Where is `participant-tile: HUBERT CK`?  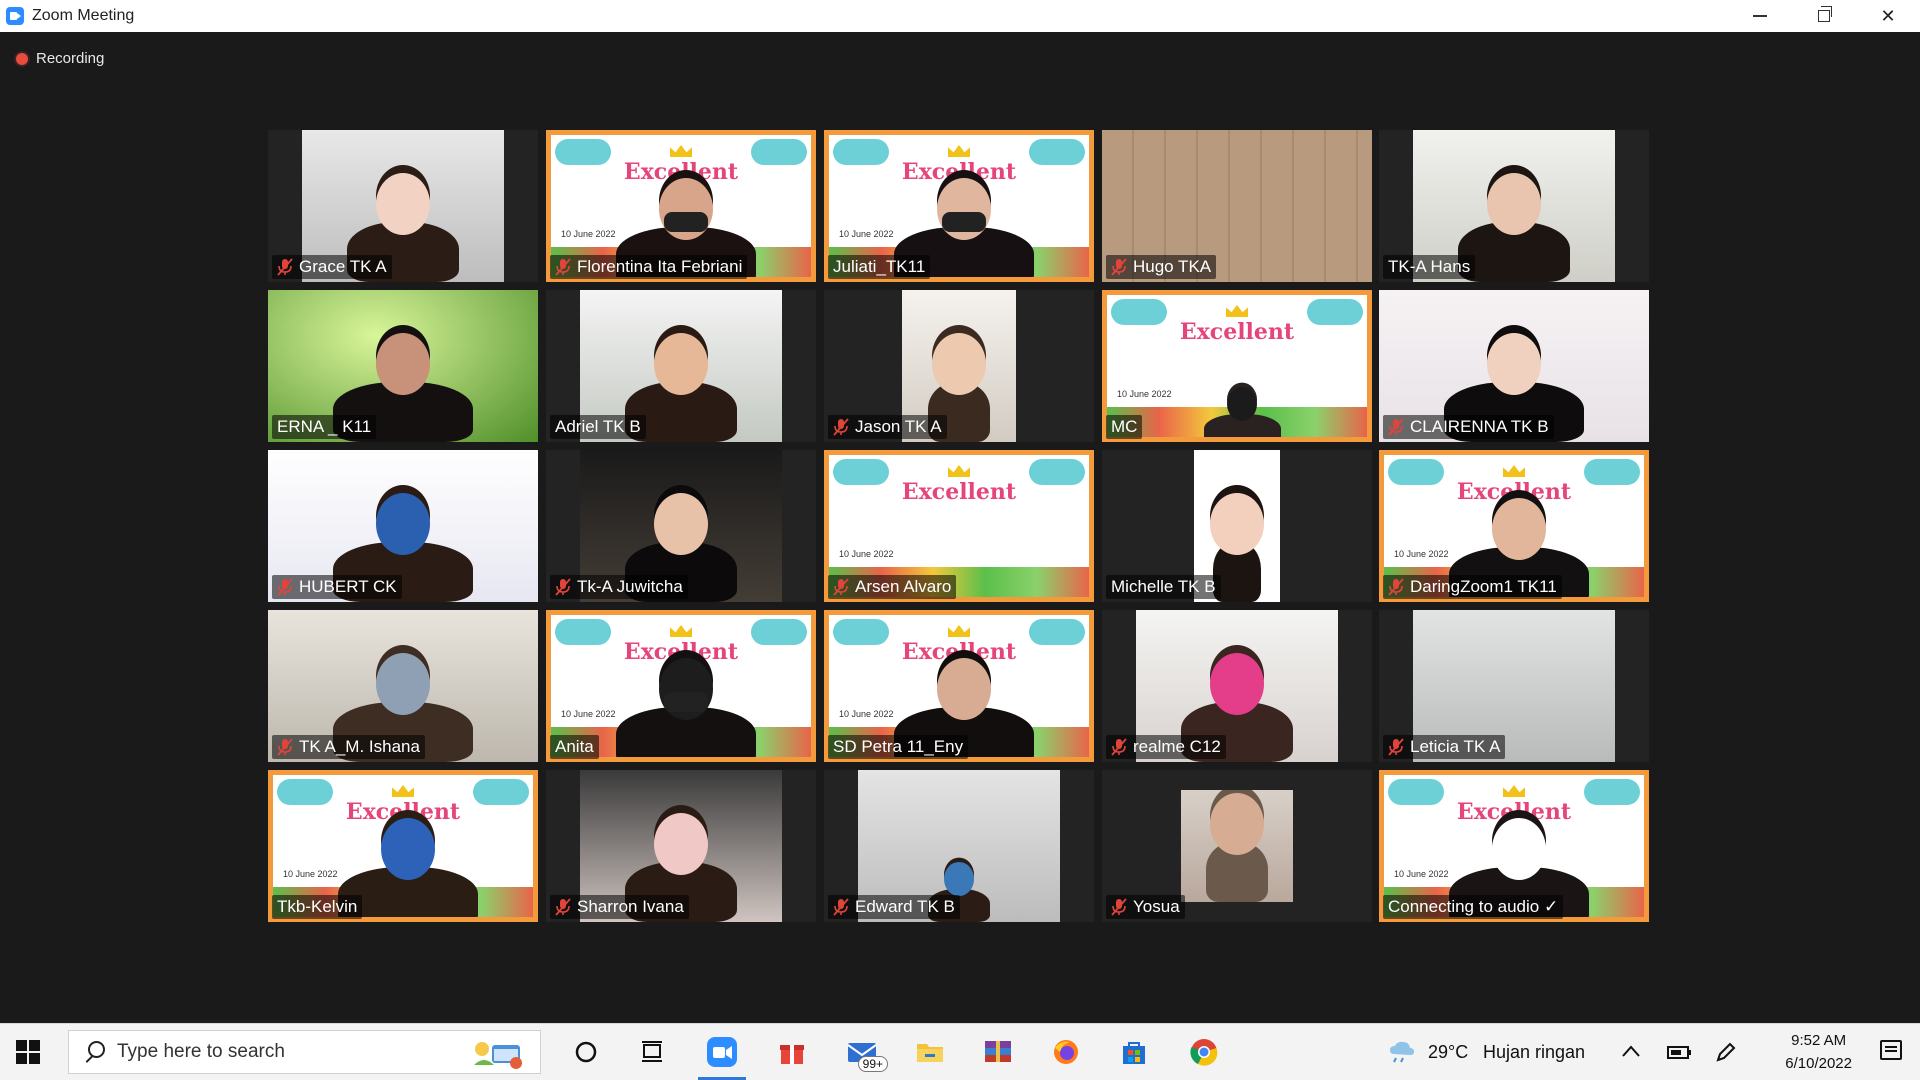 participant-tile: HUBERT CK is located at coordinates (403, 526).